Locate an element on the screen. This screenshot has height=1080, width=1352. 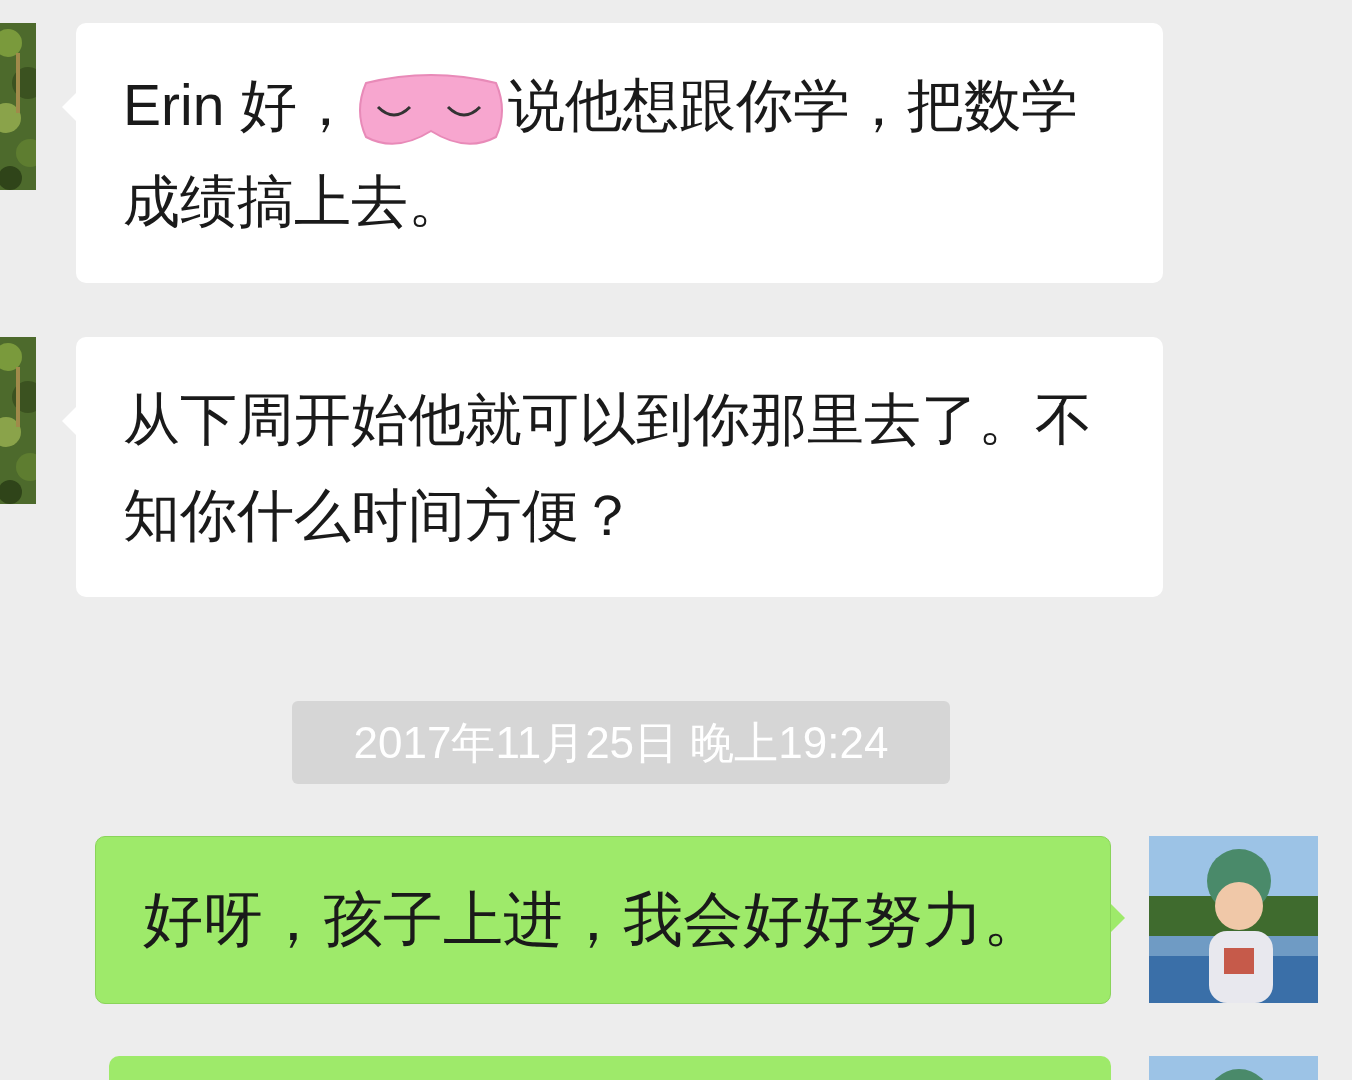
message-text: 从下周开始他就可以到你那里去了。不知你什么时间方便？ is located at coordinates (607, 467).